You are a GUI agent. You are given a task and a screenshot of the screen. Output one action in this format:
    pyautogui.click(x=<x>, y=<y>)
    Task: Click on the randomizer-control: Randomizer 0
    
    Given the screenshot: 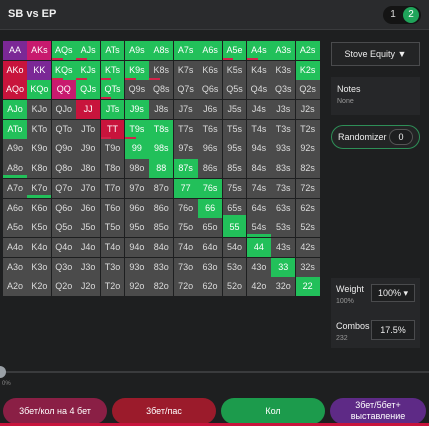 What is the action you would take?
    pyautogui.click(x=375, y=137)
    